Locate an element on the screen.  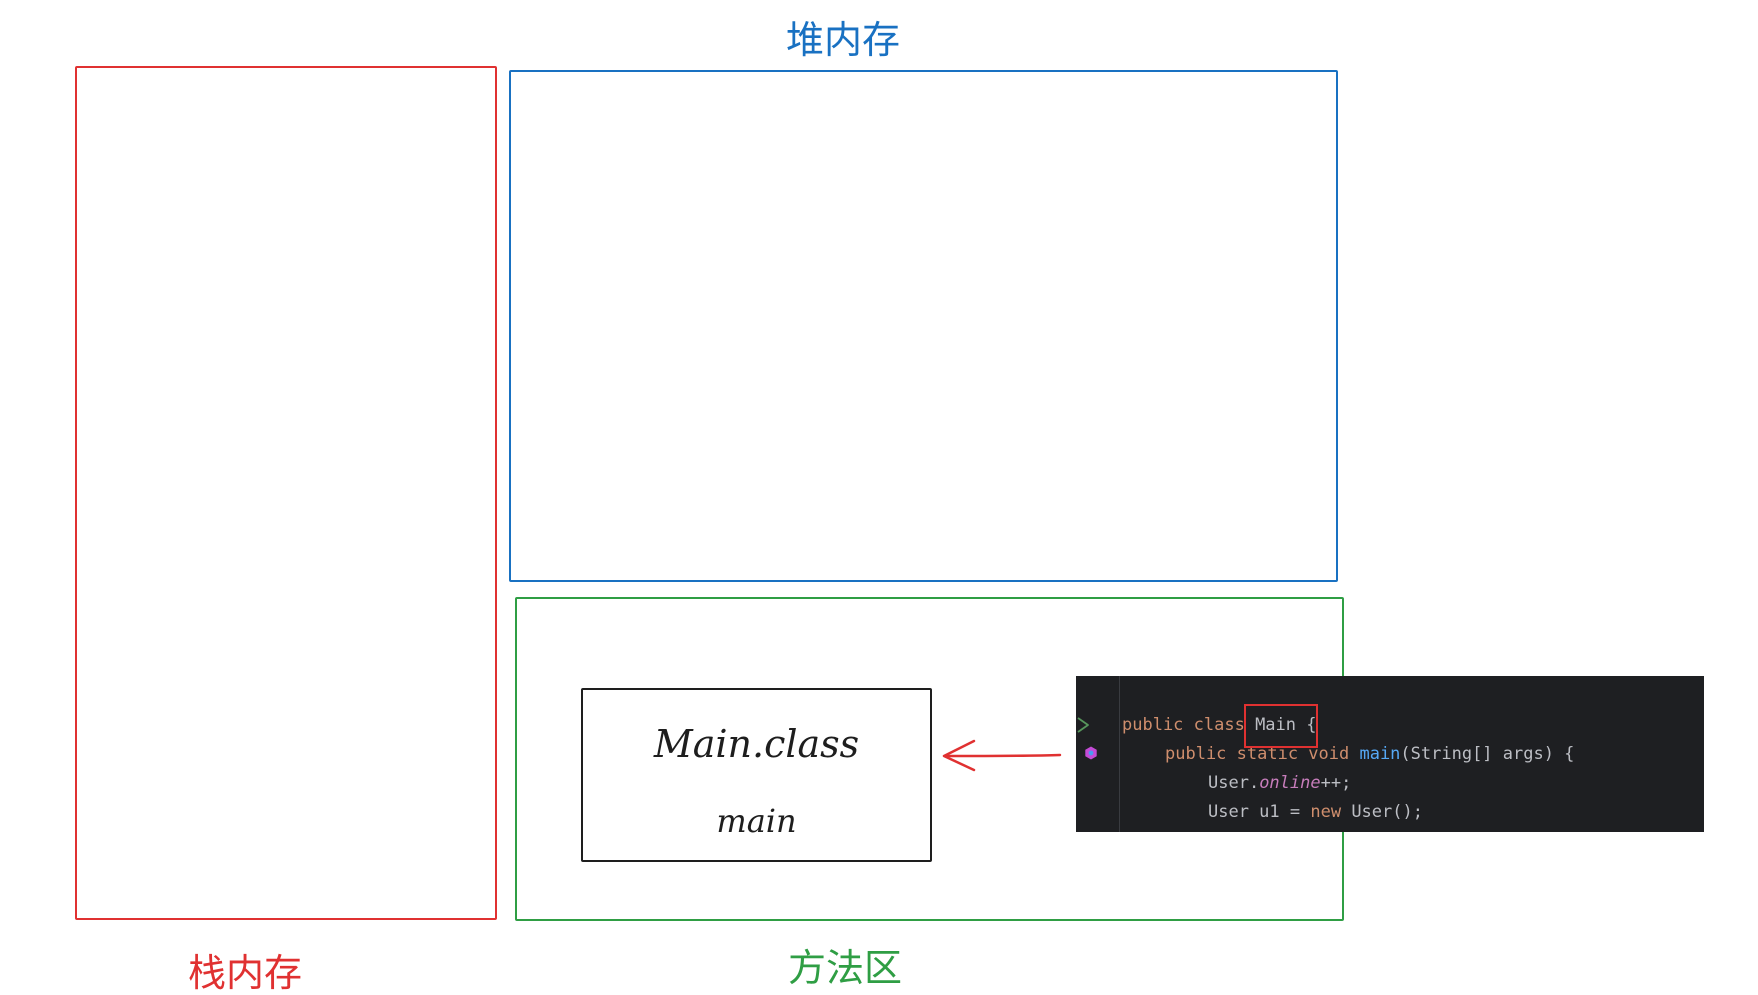
code-function-name: main is located at coordinates (1380, 754).